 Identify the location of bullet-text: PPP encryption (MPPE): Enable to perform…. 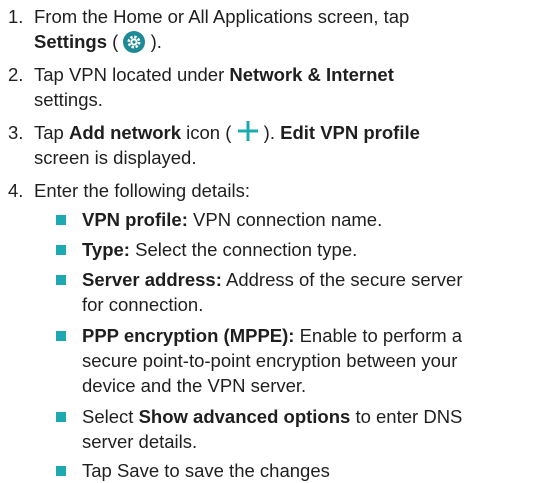
(307, 360).